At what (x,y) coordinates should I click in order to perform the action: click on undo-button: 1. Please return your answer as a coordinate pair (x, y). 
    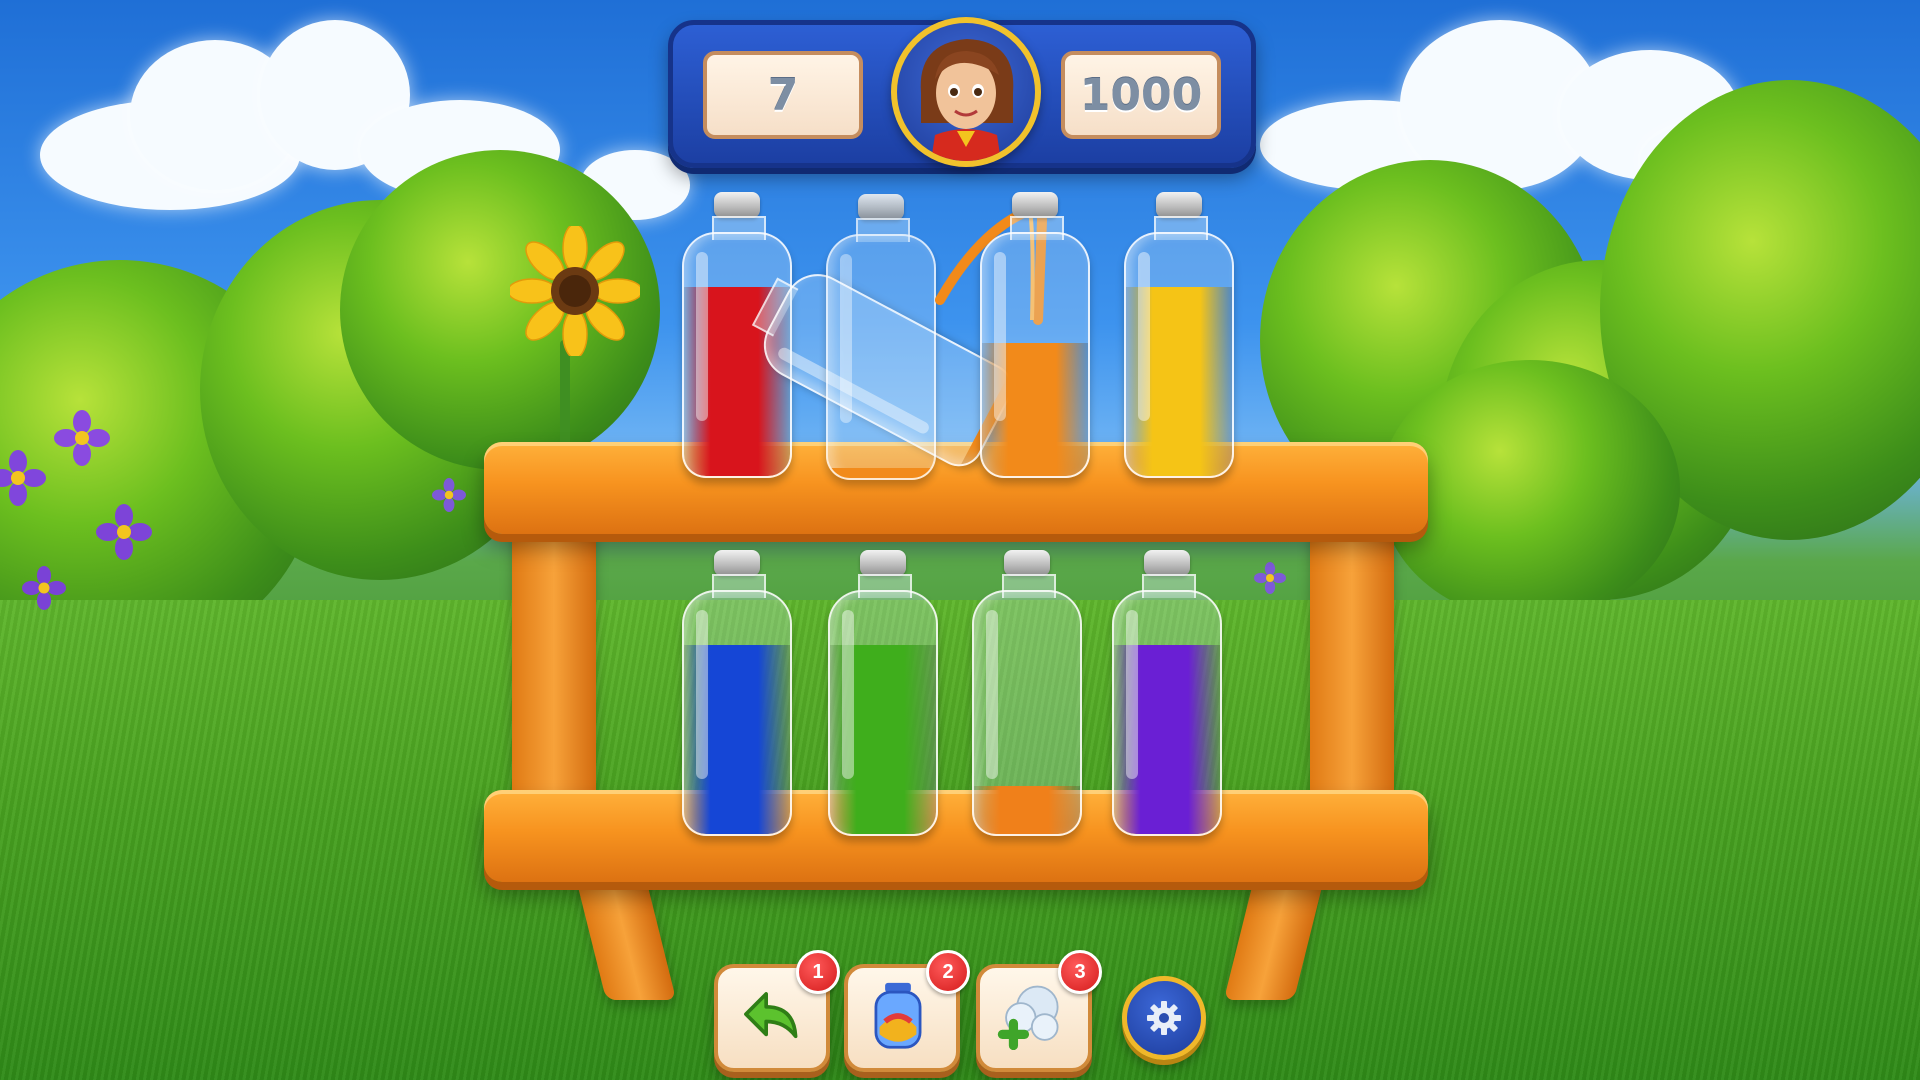
    Looking at the image, I should click on (777, 1011).